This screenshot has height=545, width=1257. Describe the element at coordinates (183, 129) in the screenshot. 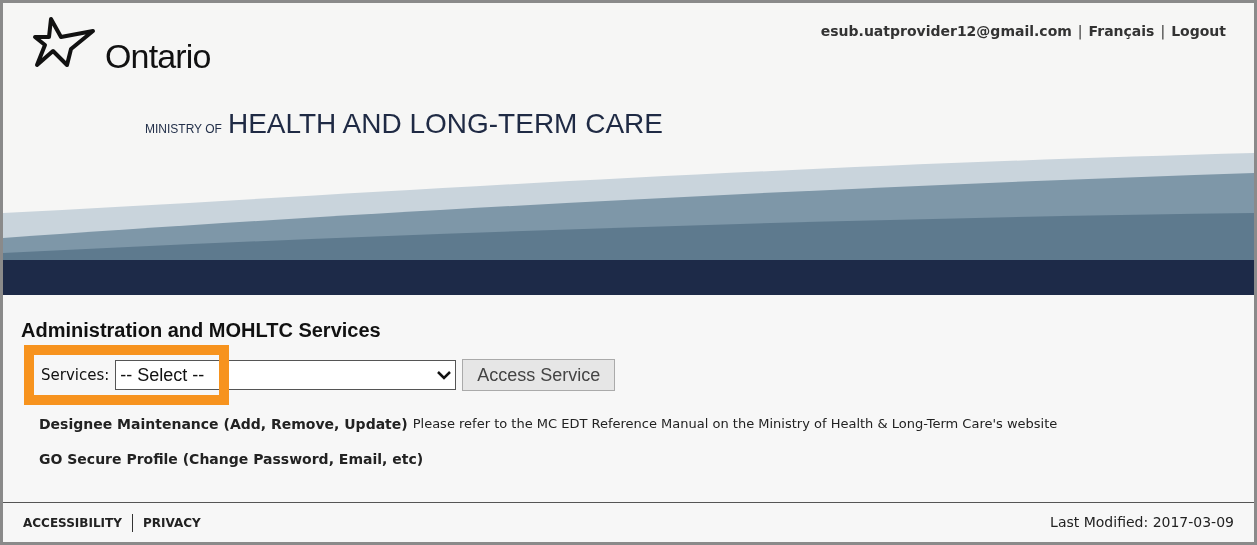

I see `ministry-prefix: MINISTRY OF` at that location.